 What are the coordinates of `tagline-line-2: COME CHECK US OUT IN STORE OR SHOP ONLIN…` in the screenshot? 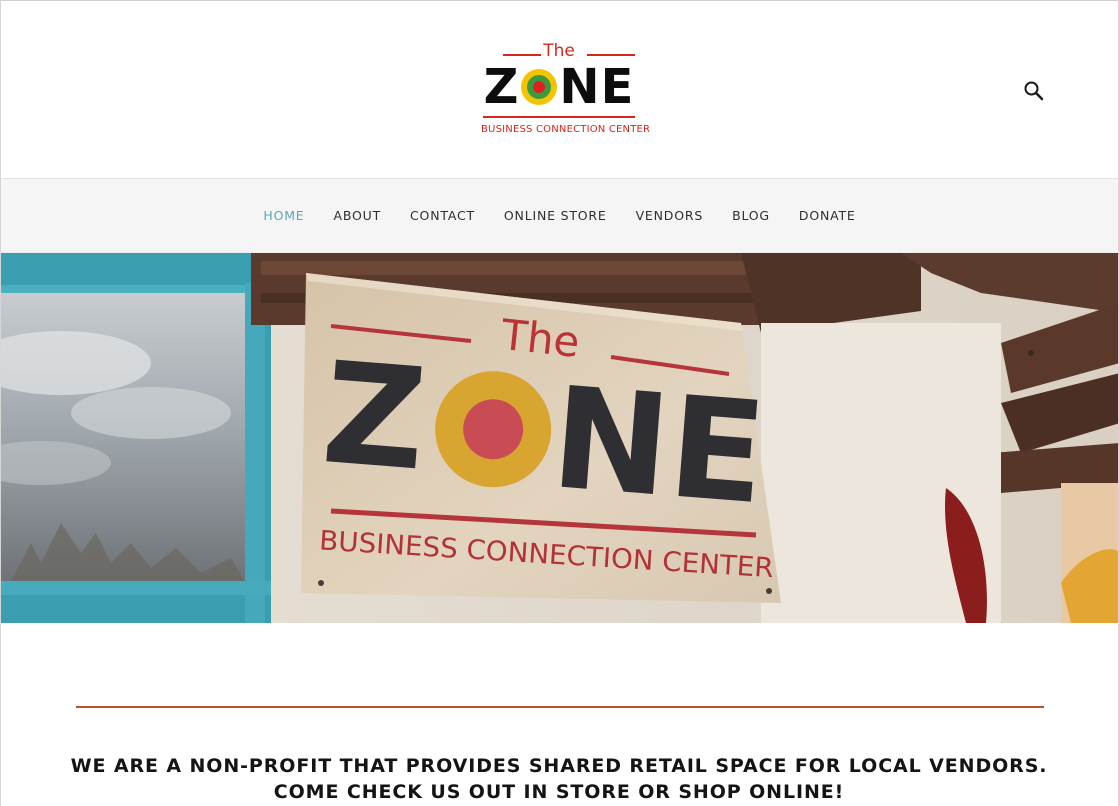 It's located at (559, 792).